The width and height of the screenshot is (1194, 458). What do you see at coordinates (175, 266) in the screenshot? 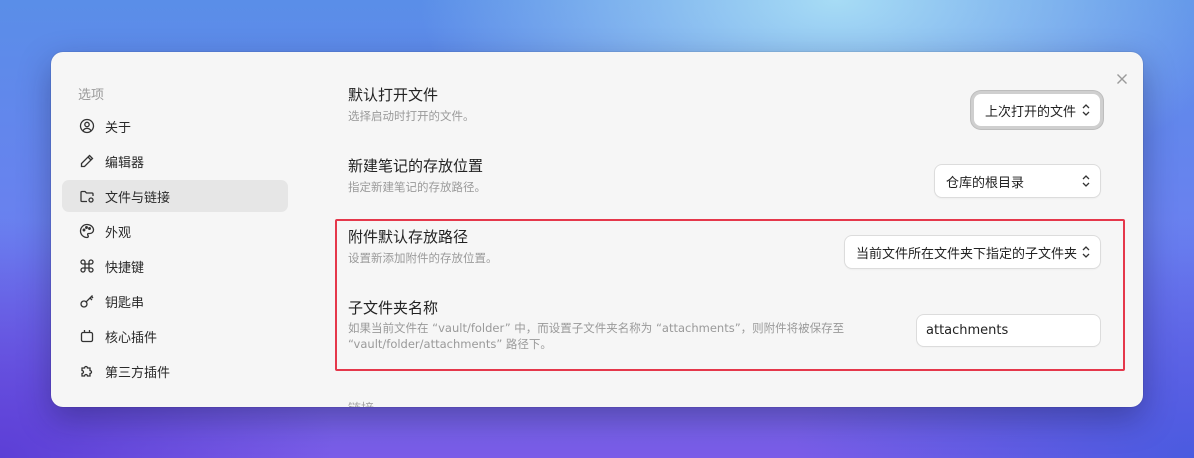
I see `sidebar-item-hotkeys: 快捷键` at bounding box center [175, 266].